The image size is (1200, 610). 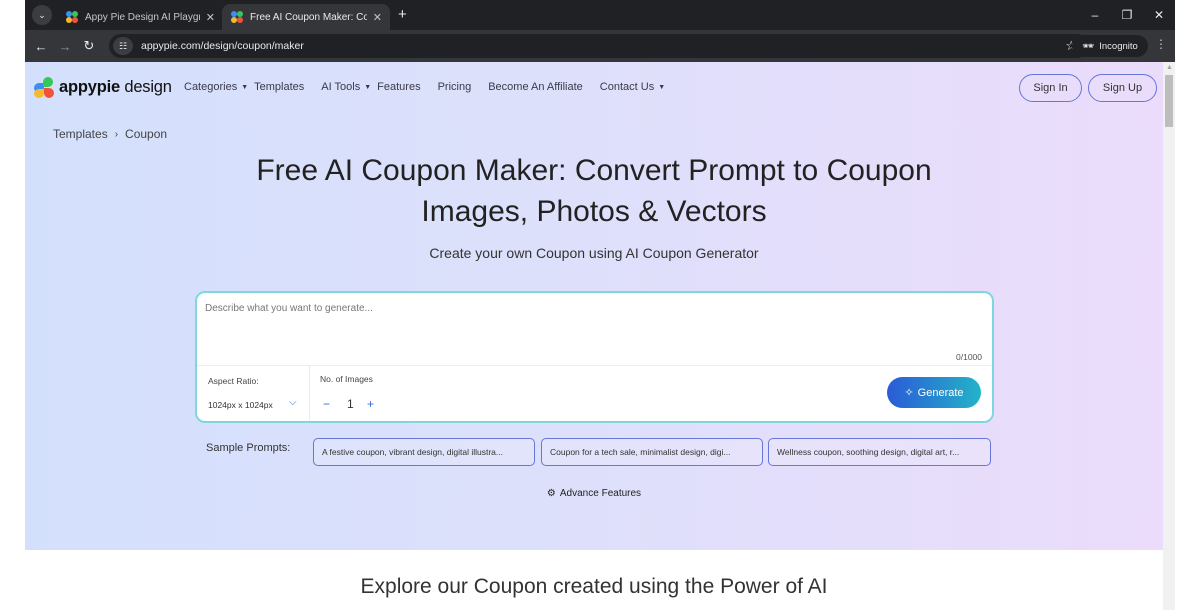 I want to click on kebab-menu-icon: ⋮, so click(x=1161, y=44).